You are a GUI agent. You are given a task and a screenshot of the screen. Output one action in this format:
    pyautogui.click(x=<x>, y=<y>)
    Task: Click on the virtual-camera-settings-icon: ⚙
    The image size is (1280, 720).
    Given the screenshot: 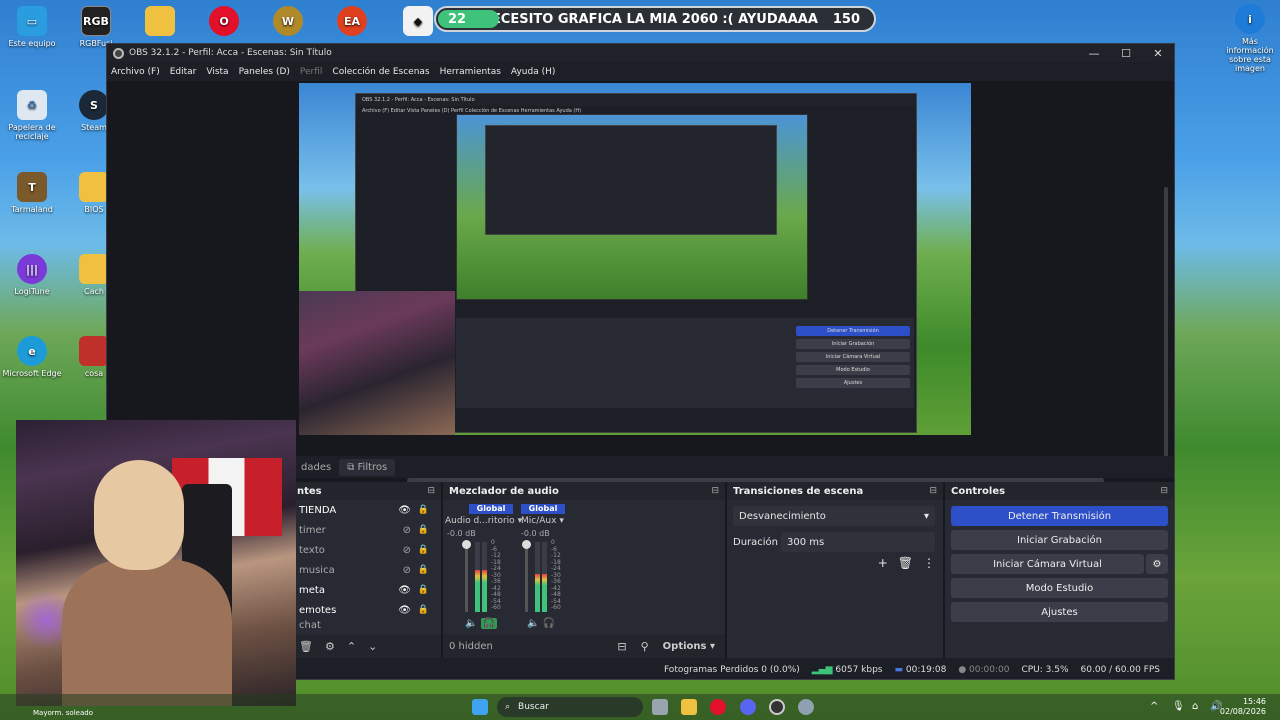 What is the action you would take?
    pyautogui.click(x=1157, y=564)
    